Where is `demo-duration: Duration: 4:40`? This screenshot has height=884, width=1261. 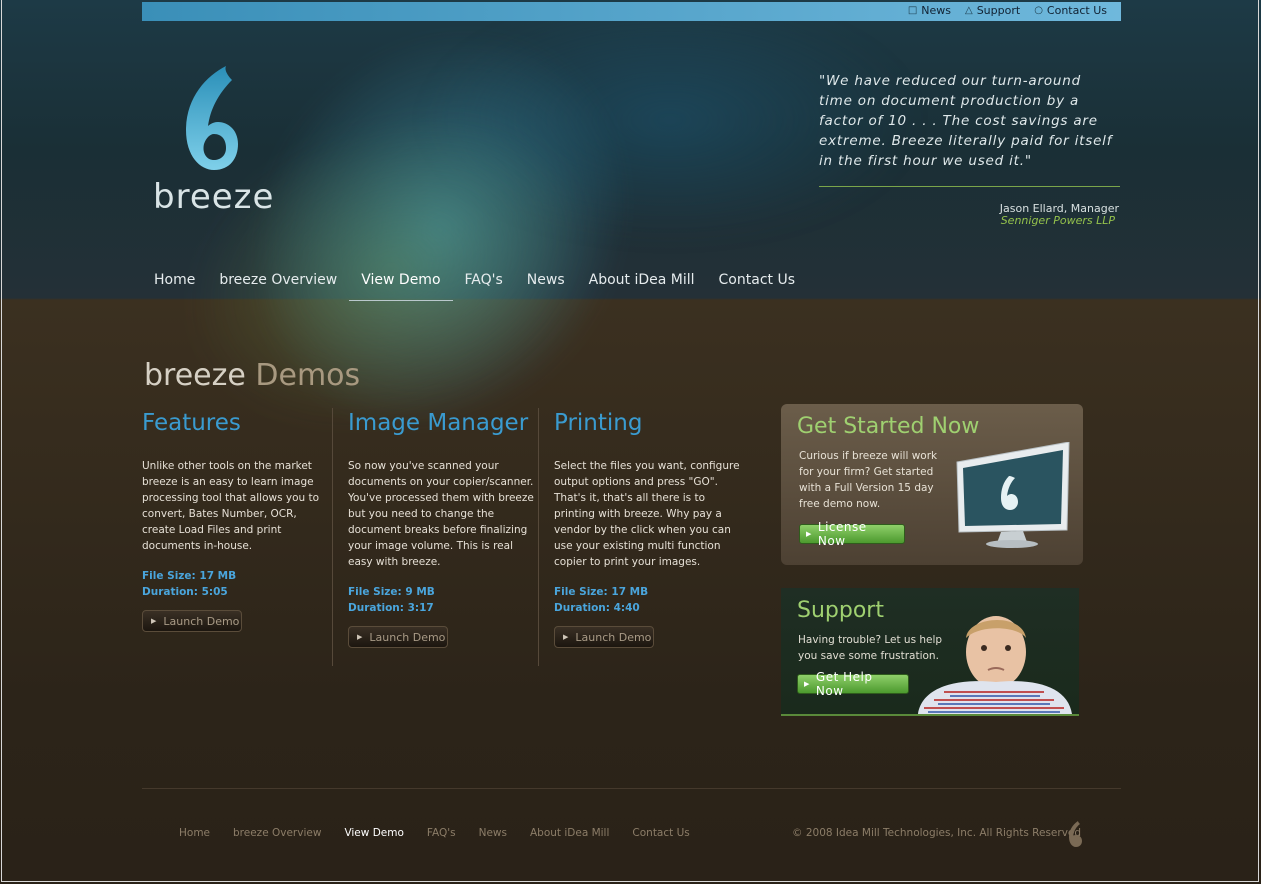
demo-duration: Duration: 4:40 is located at coordinates (597, 608).